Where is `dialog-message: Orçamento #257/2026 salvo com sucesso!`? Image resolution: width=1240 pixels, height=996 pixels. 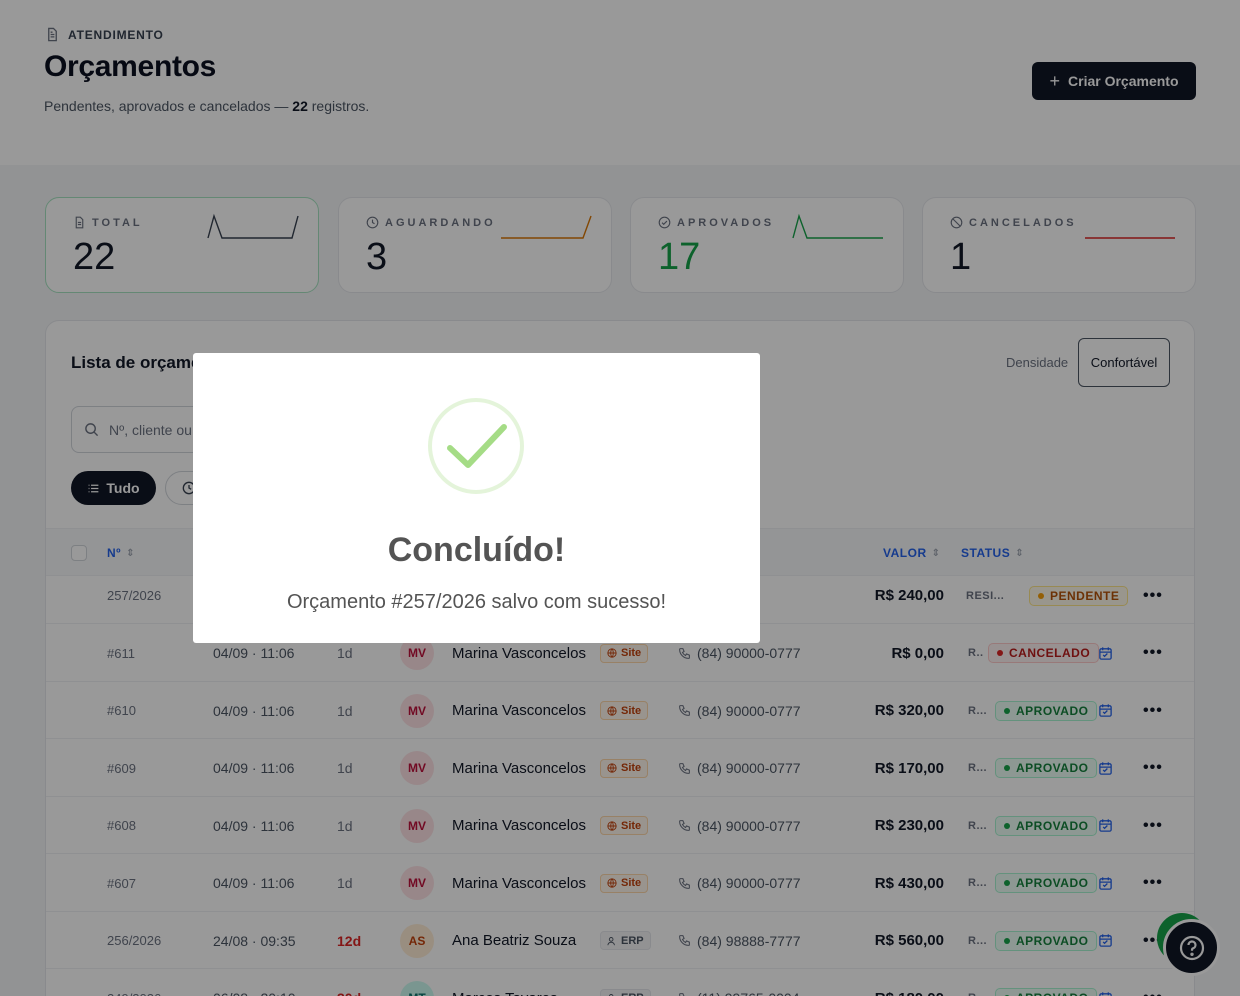 dialog-message: Orçamento #257/2026 salvo com sucesso! is located at coordinates (476, 602).